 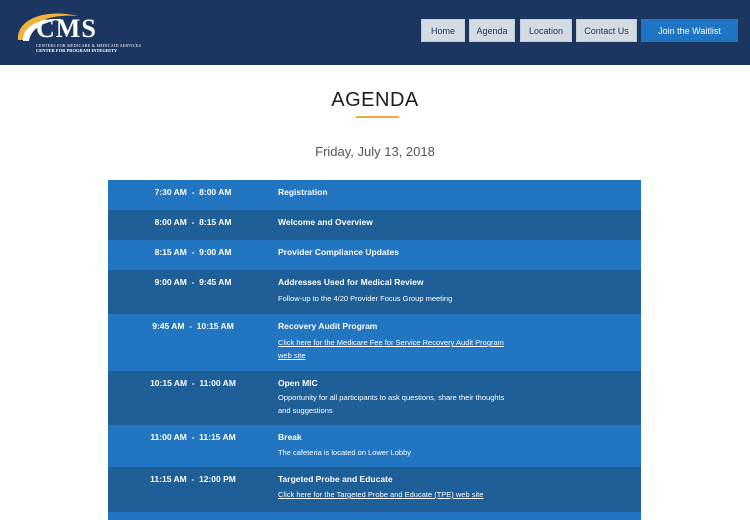 What do you see at coordinates (351, 282) in the screenshot?
I see `agenda-title: Addresses Used for Medical Review` at bounding box center [351, 282].